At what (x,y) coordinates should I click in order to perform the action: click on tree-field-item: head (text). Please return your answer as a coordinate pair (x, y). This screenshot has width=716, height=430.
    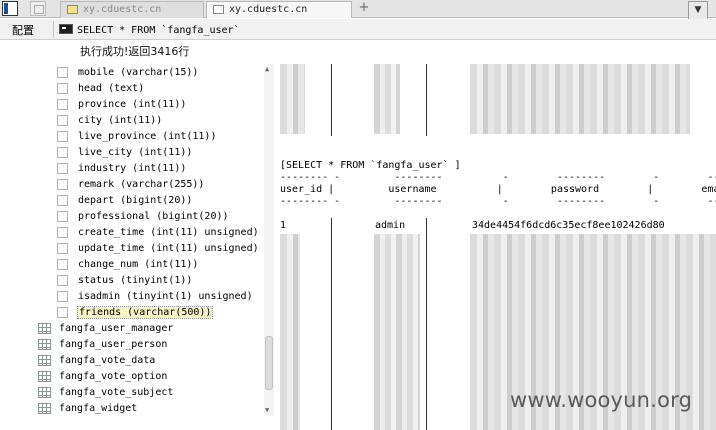
    Looking at the image, I should click on (101, 88).